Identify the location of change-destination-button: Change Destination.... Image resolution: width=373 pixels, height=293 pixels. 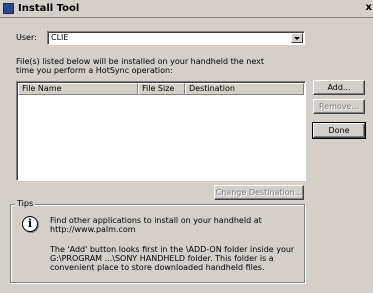
(259, 192).